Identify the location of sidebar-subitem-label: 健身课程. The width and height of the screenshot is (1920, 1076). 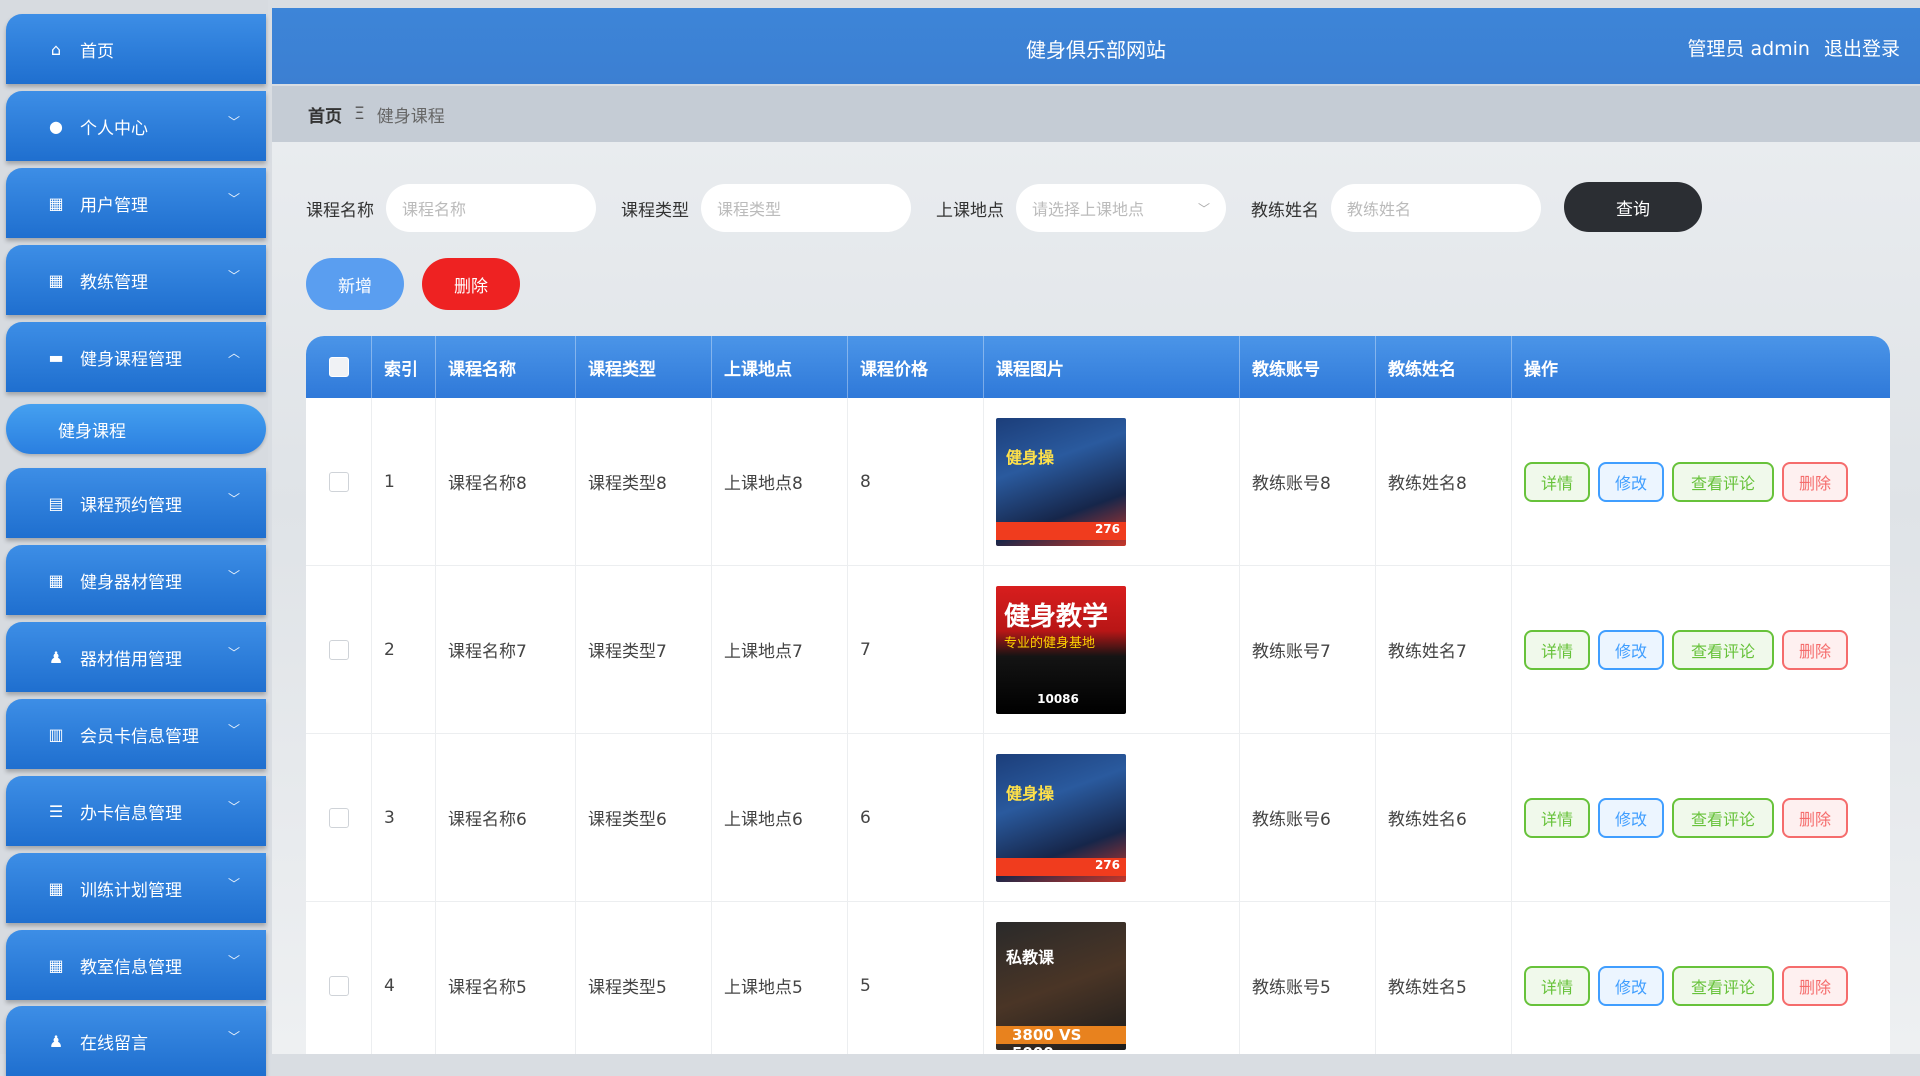
(92, 431).